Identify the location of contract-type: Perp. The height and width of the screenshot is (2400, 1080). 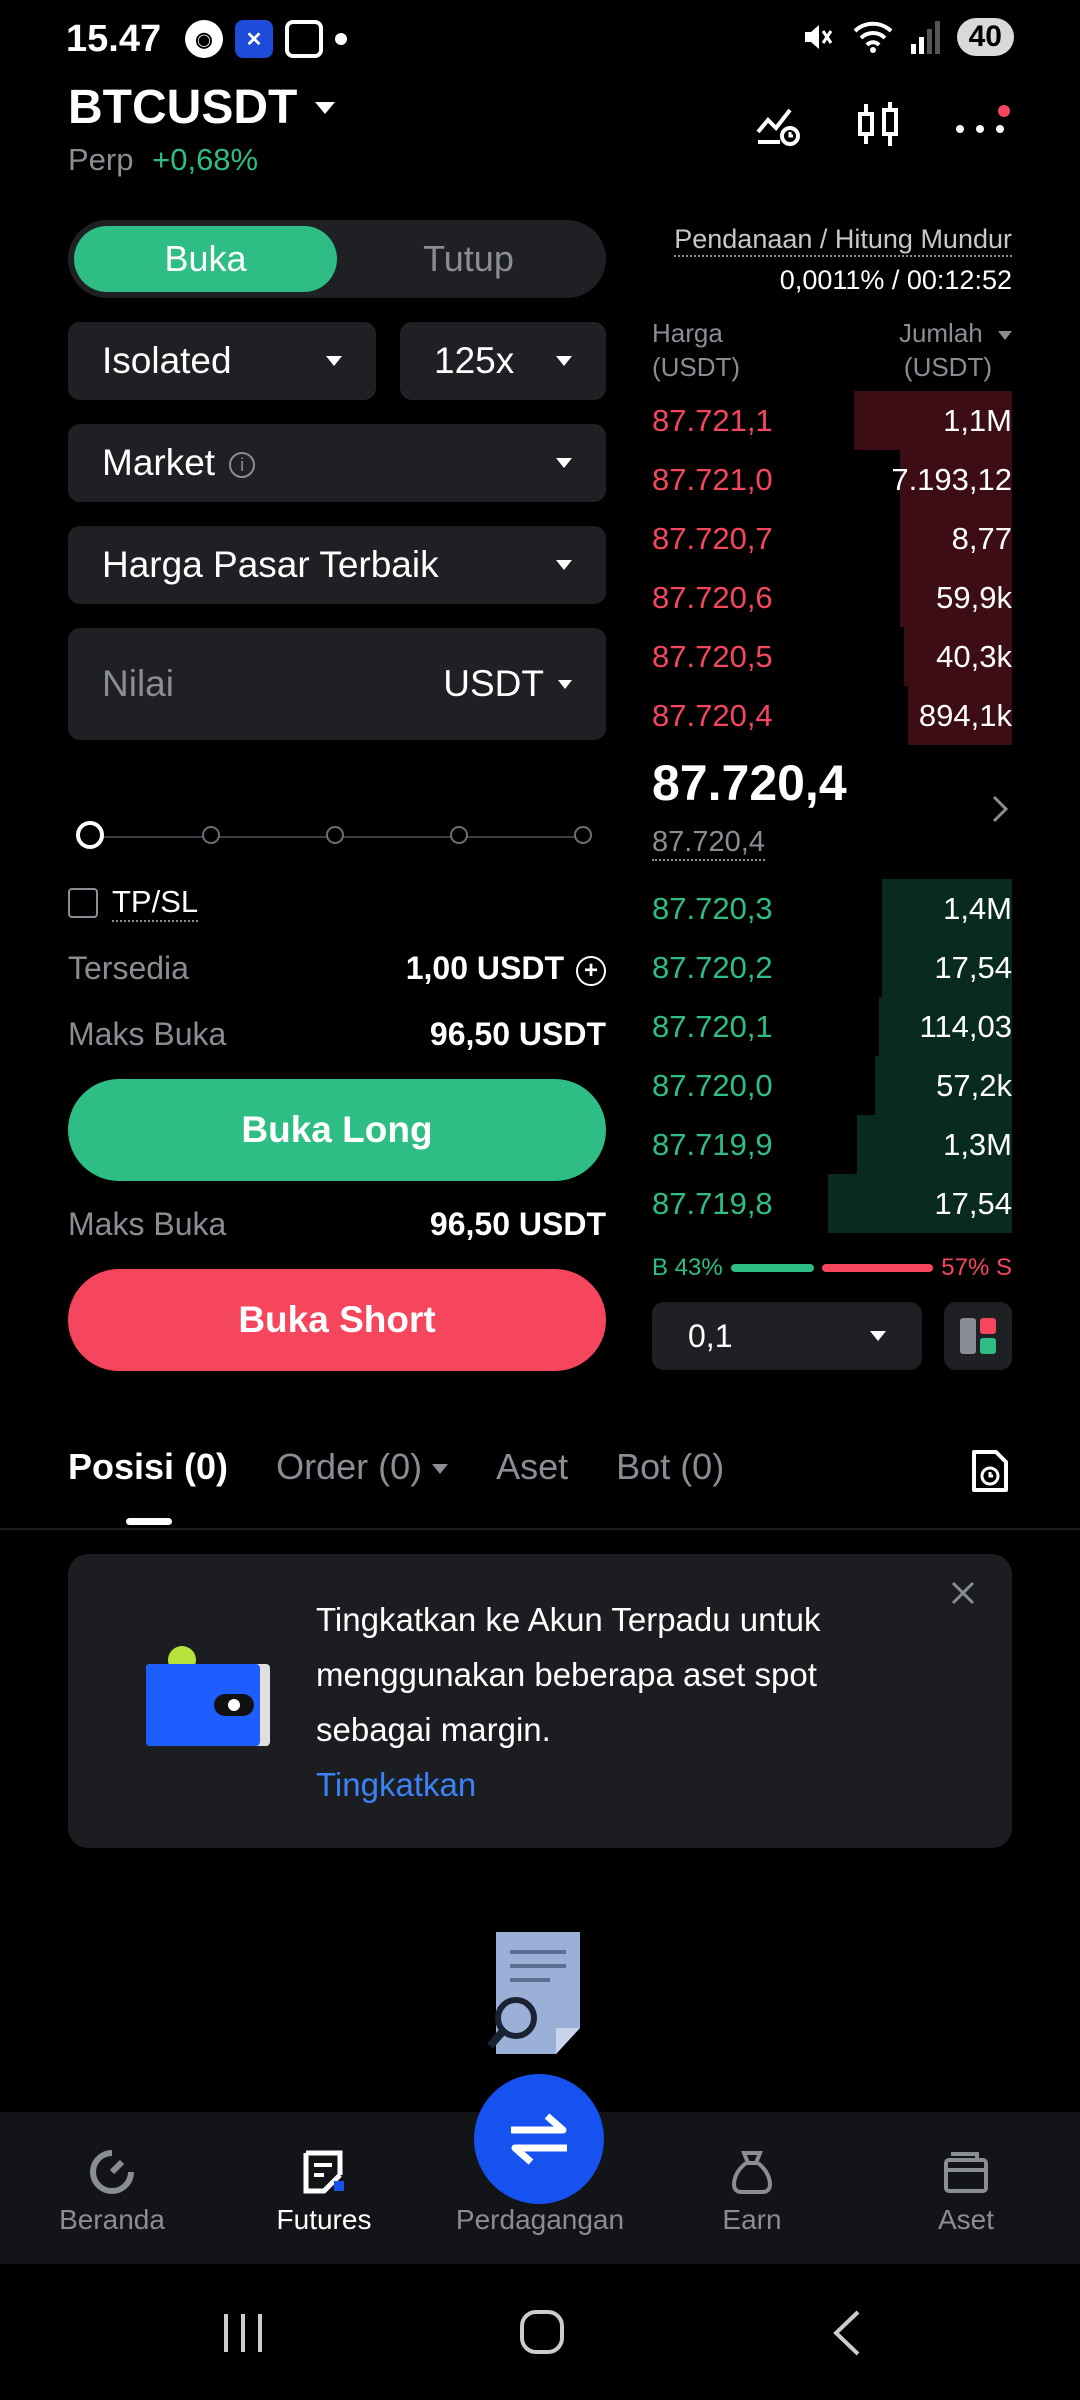
(101, 159).